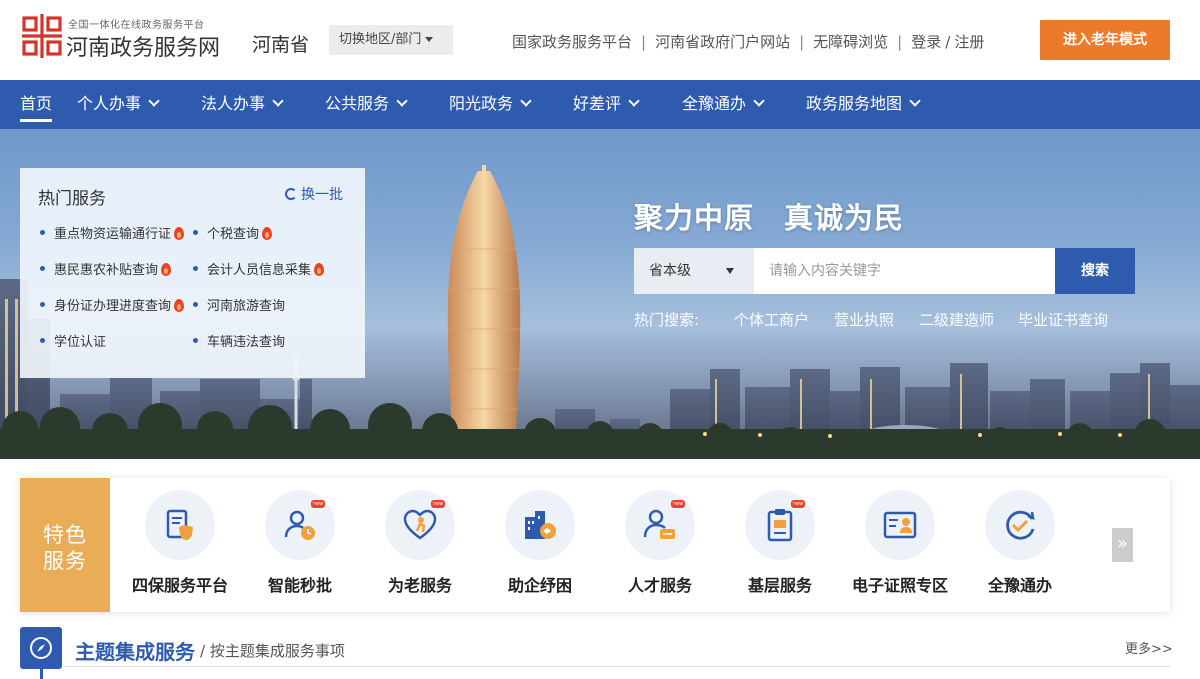 The width and height of the screenshot is (1200, 679). I want to click on feature-enterprise-relief: 助企纾困, so click(540, 545).